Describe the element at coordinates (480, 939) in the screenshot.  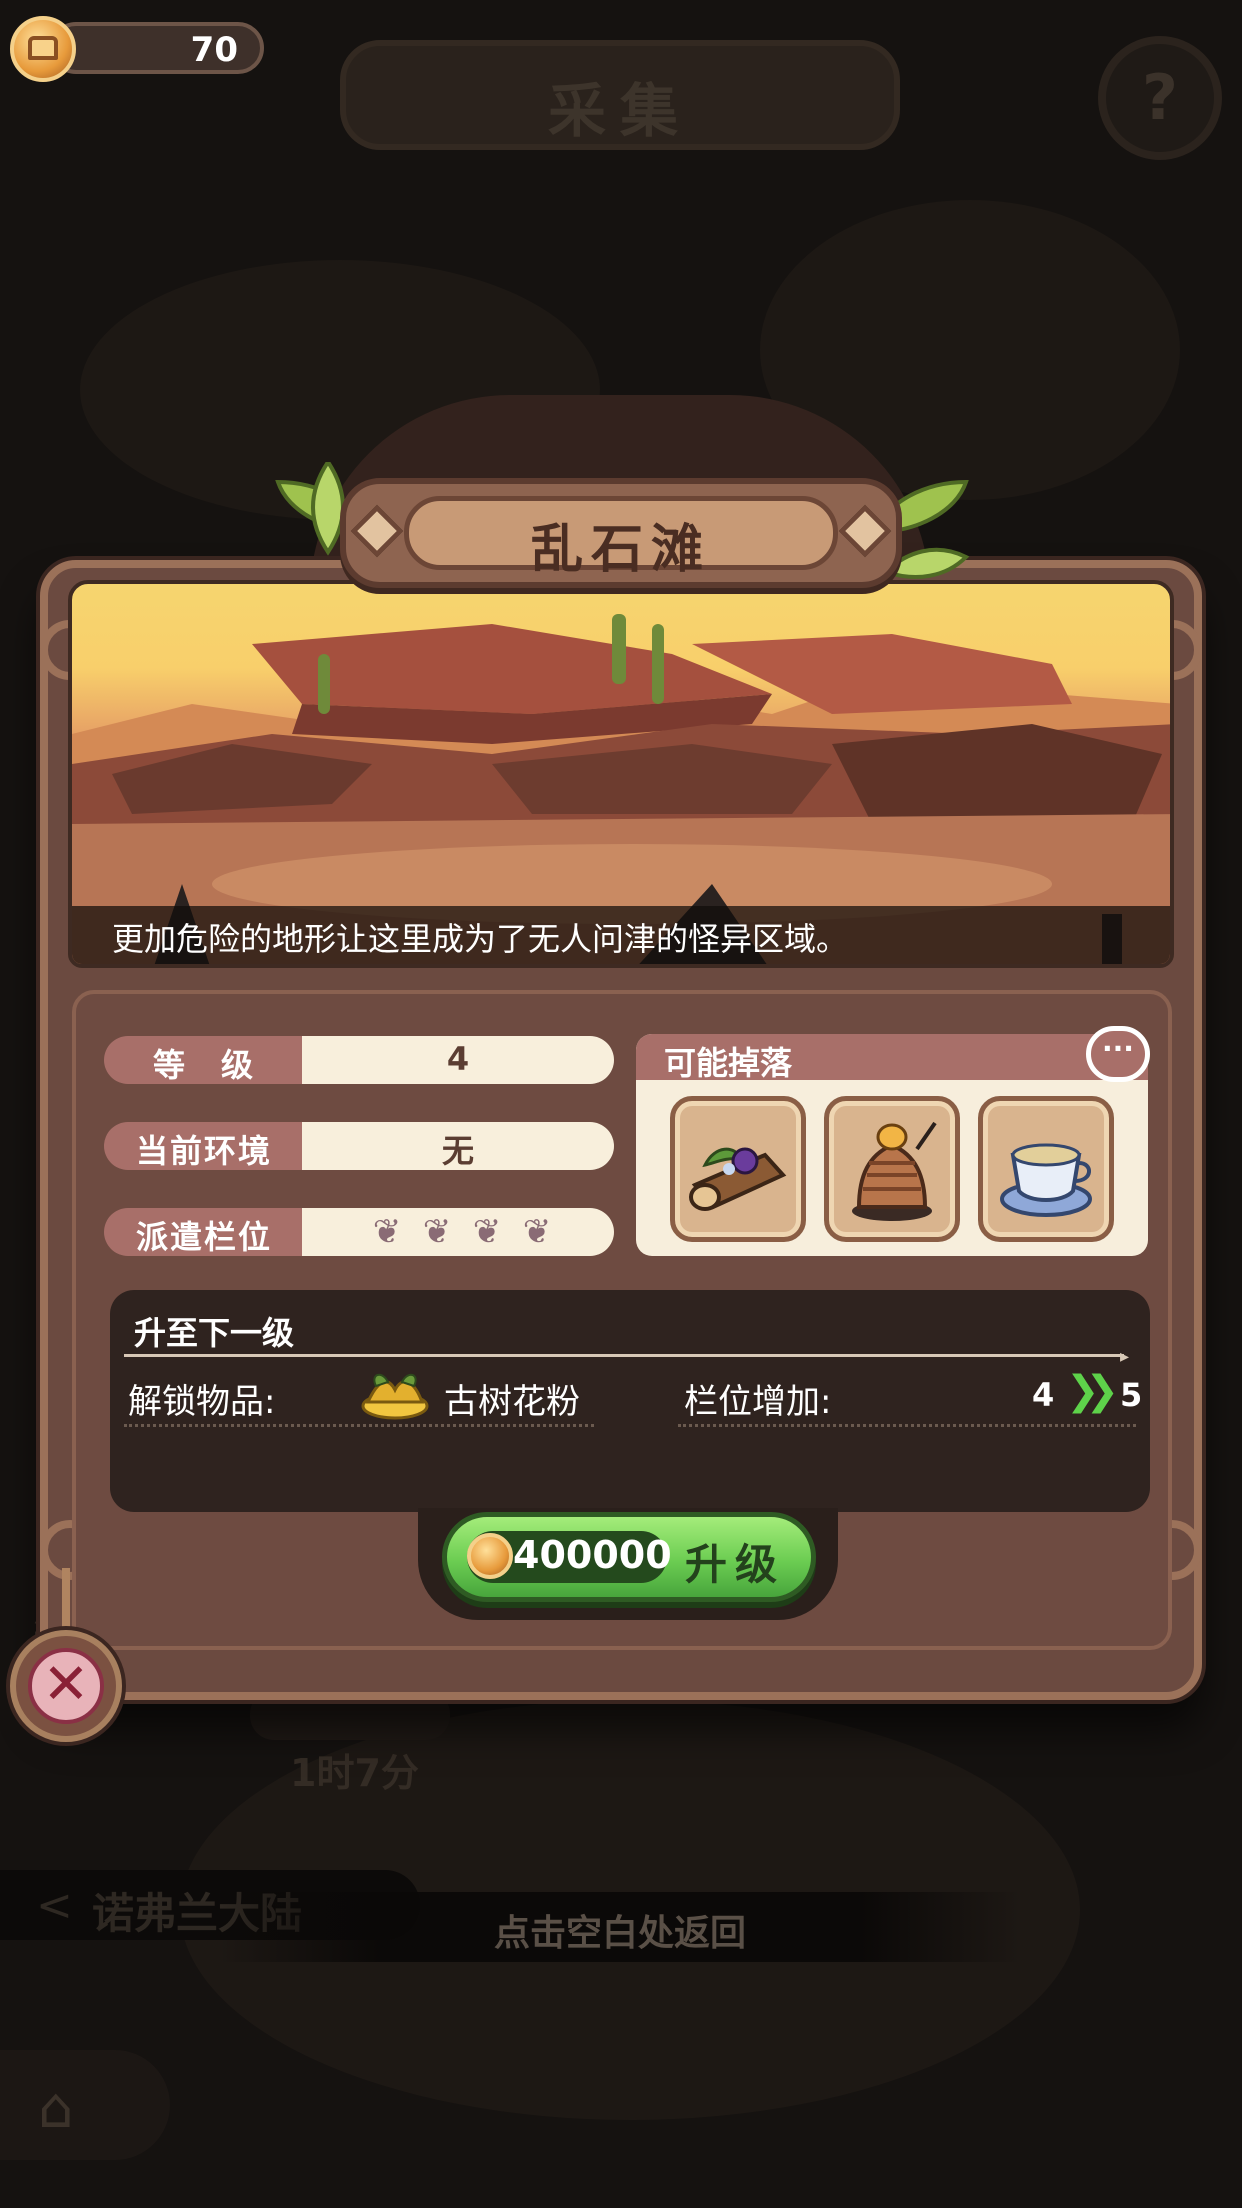
I see `location-description: 更加危险的地形让这里成为了无人问津的怪异区域。` at that location.